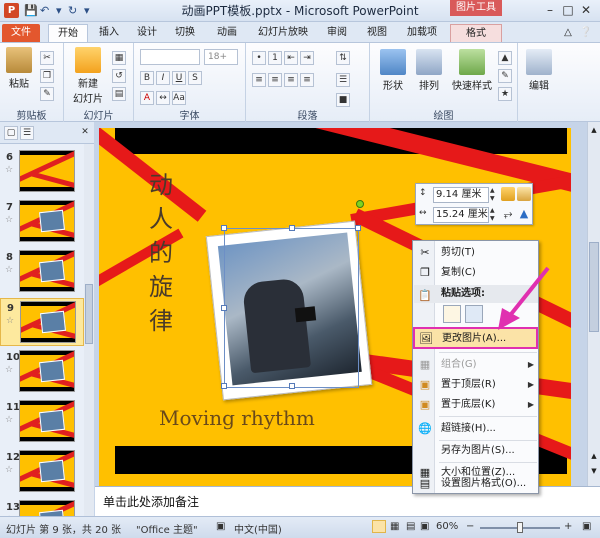 The height and width of the screenshot is (538, 600). I want to click on tab-home: 开始, so click(68, 33).